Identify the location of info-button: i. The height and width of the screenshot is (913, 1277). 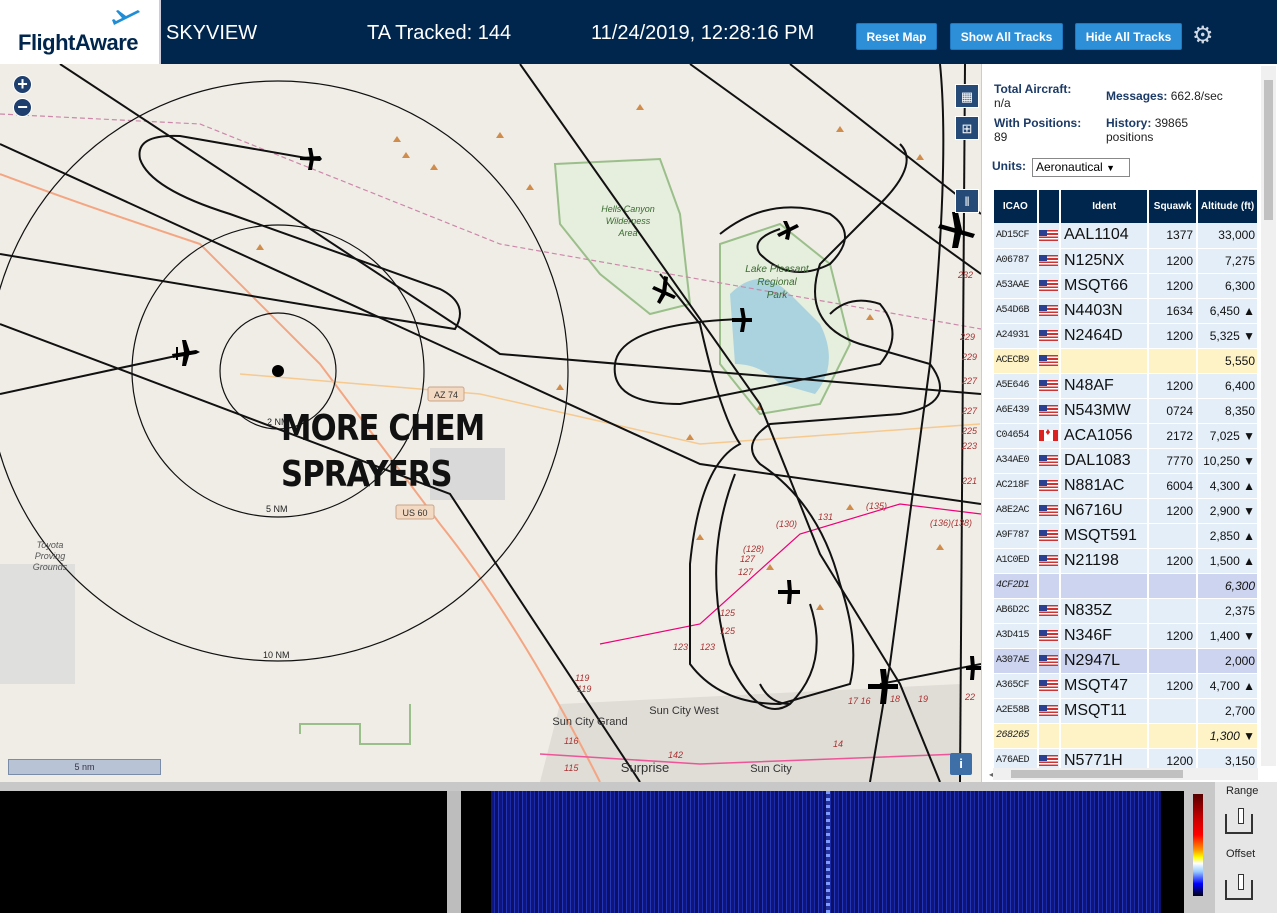
(961, 764).